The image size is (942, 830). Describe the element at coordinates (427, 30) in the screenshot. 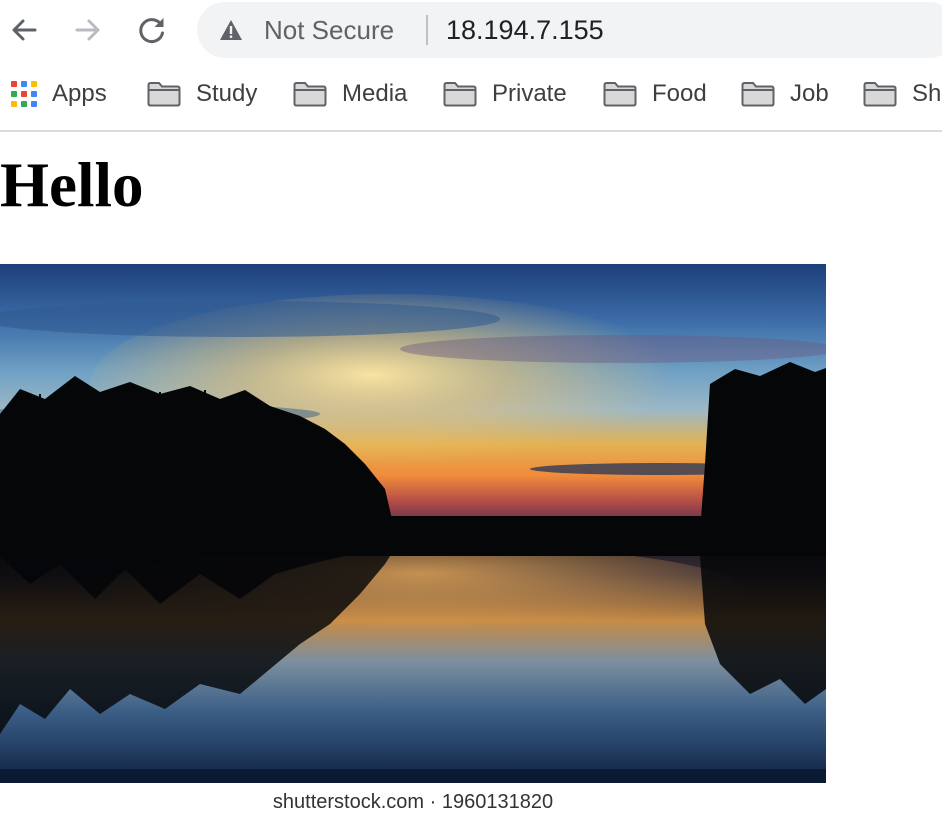

I see `omnibox-divider` at that location.